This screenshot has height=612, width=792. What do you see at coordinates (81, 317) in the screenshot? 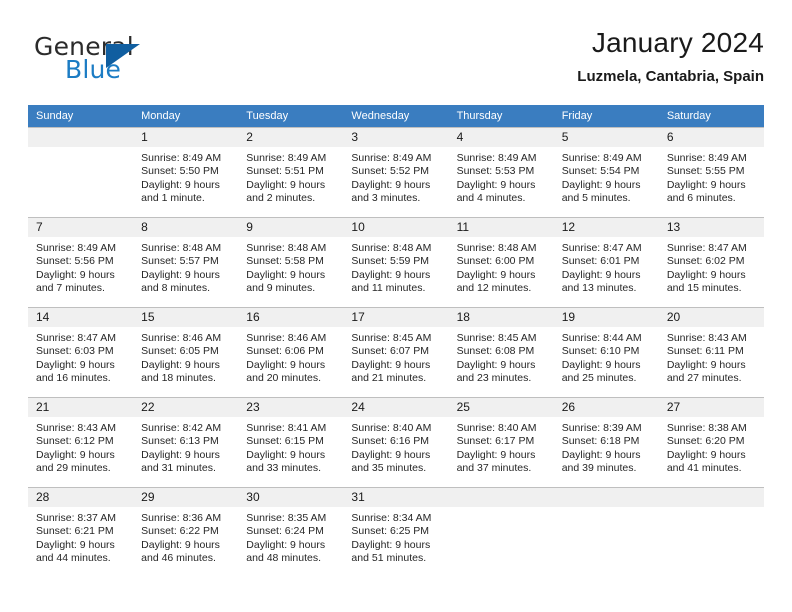
I see `day-number: 14` at bounding box center [81, 317].